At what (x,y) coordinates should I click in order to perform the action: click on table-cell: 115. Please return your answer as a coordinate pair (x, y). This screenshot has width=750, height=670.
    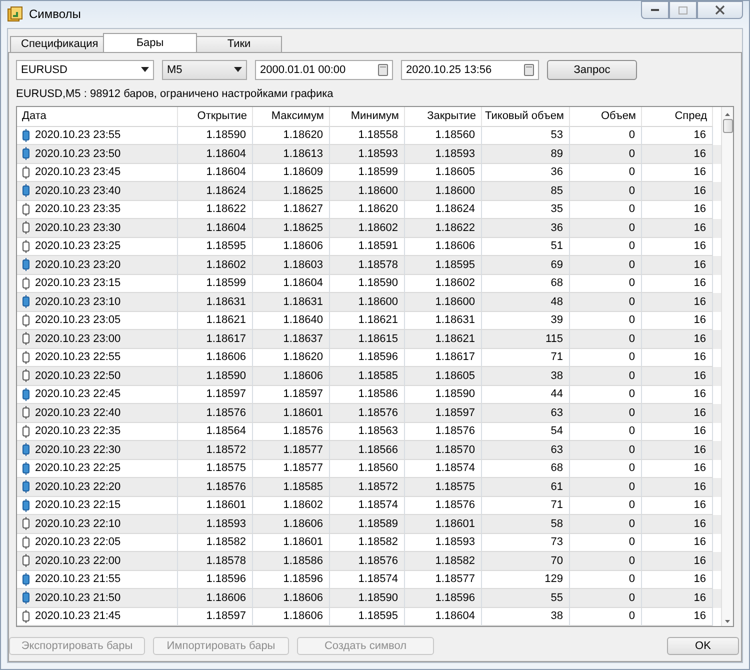
    Looking at the image, I should click on (526, 339).